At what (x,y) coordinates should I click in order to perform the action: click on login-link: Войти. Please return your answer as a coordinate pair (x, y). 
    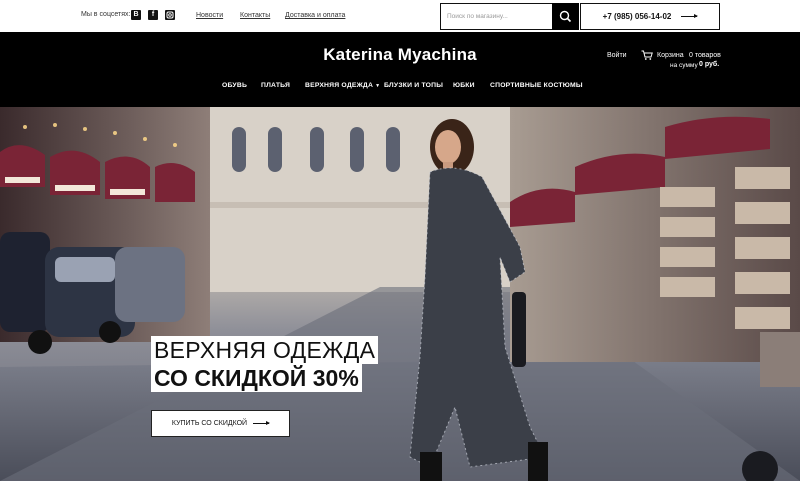
    Looking at the image, I should click on (617, 55).